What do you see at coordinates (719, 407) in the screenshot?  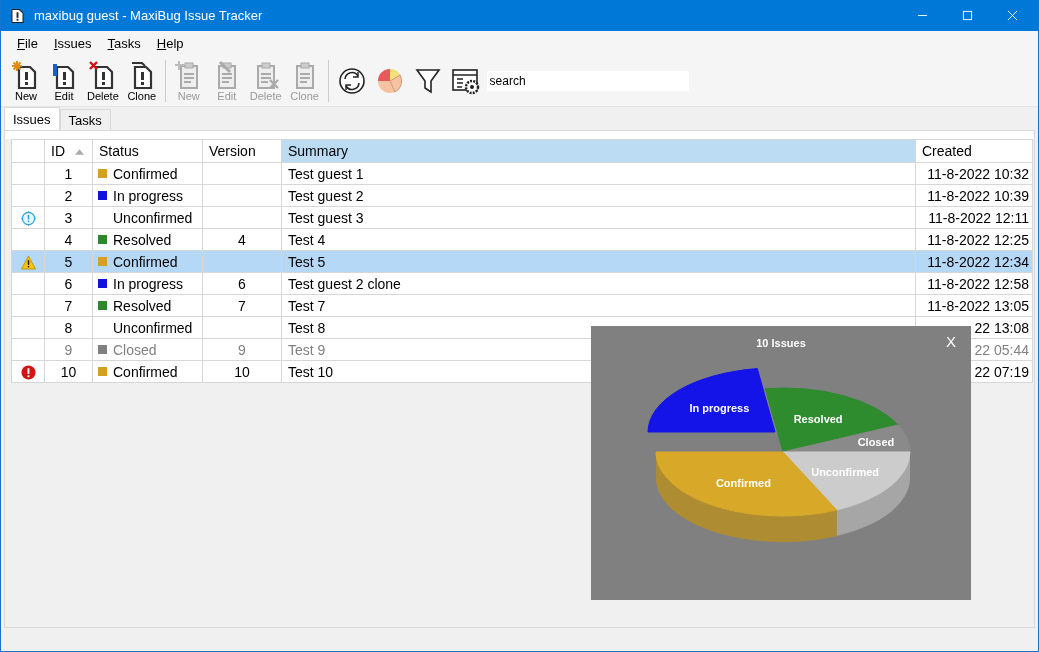 I see `slice-label: In progress` at bounding box center [719, 407].